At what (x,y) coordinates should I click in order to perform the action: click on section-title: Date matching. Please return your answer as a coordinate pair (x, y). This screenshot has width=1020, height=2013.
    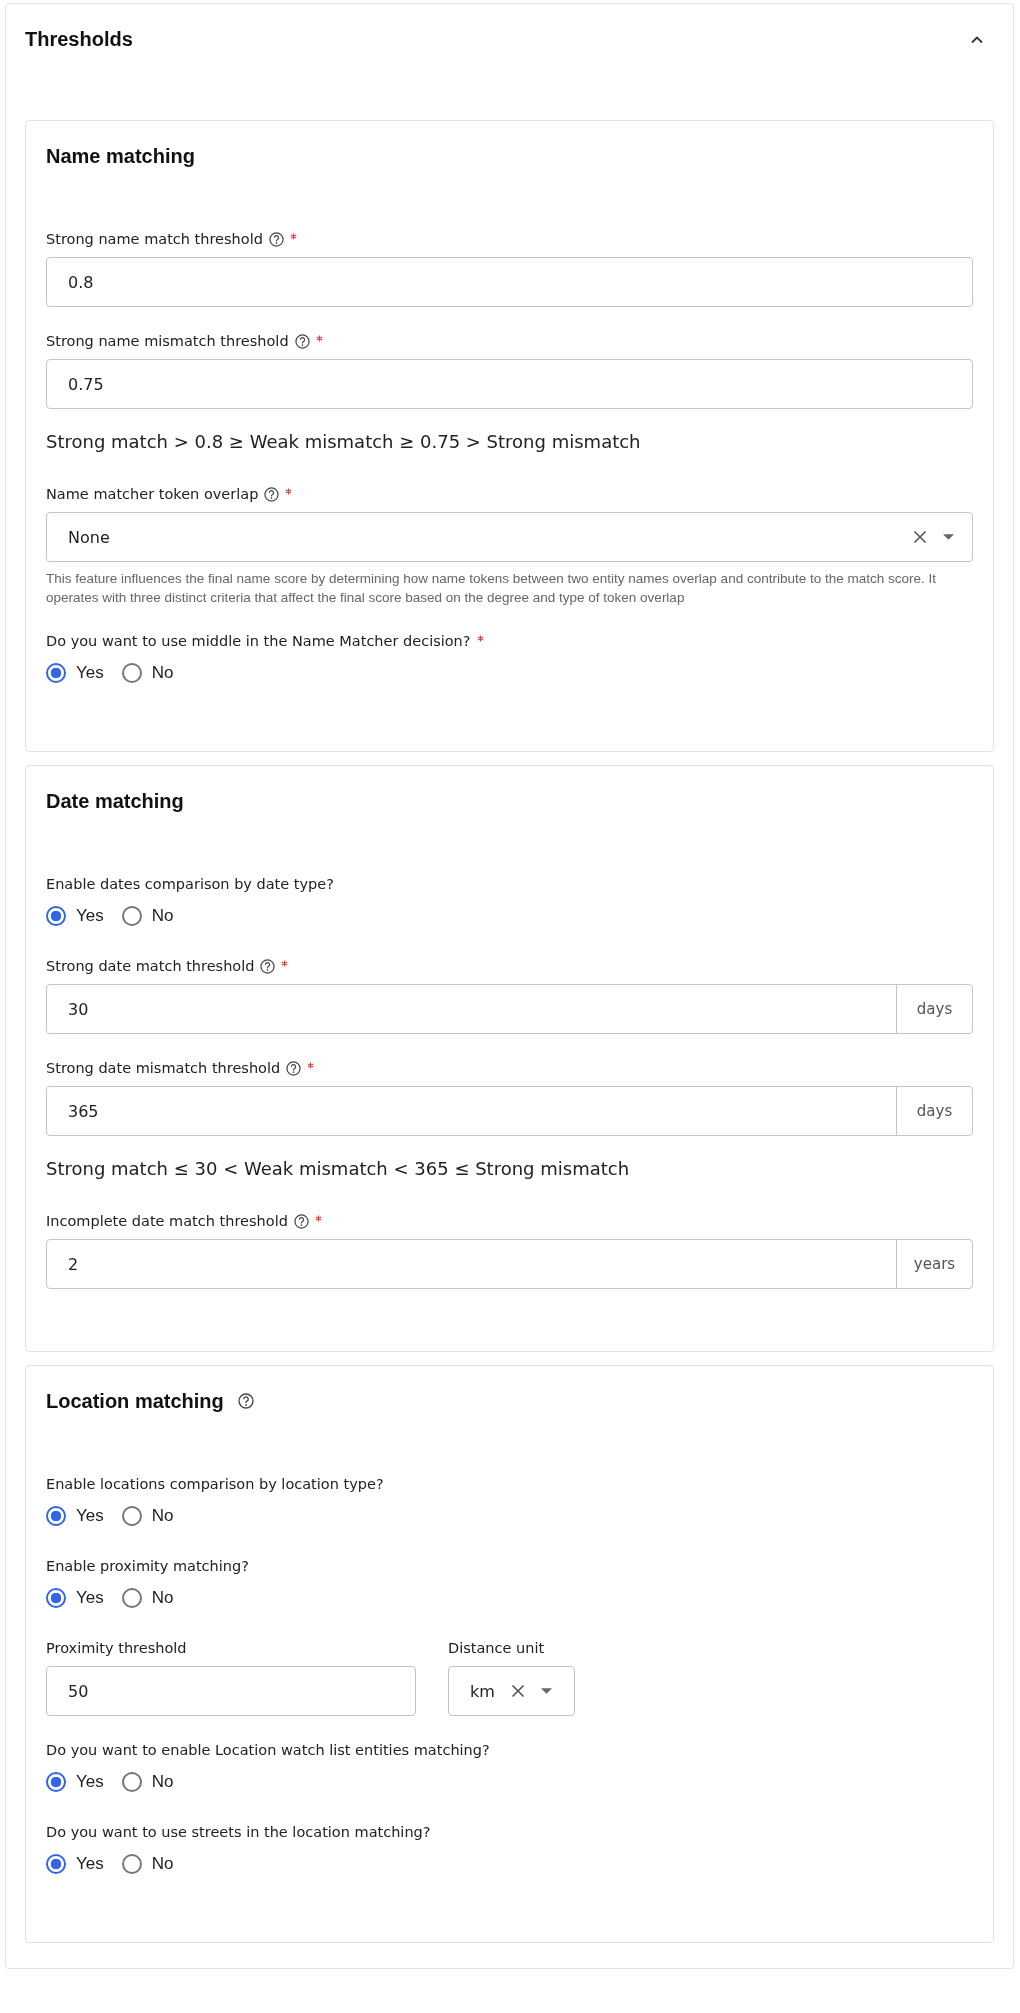
    Looking at the image, I should click on (115, 801).